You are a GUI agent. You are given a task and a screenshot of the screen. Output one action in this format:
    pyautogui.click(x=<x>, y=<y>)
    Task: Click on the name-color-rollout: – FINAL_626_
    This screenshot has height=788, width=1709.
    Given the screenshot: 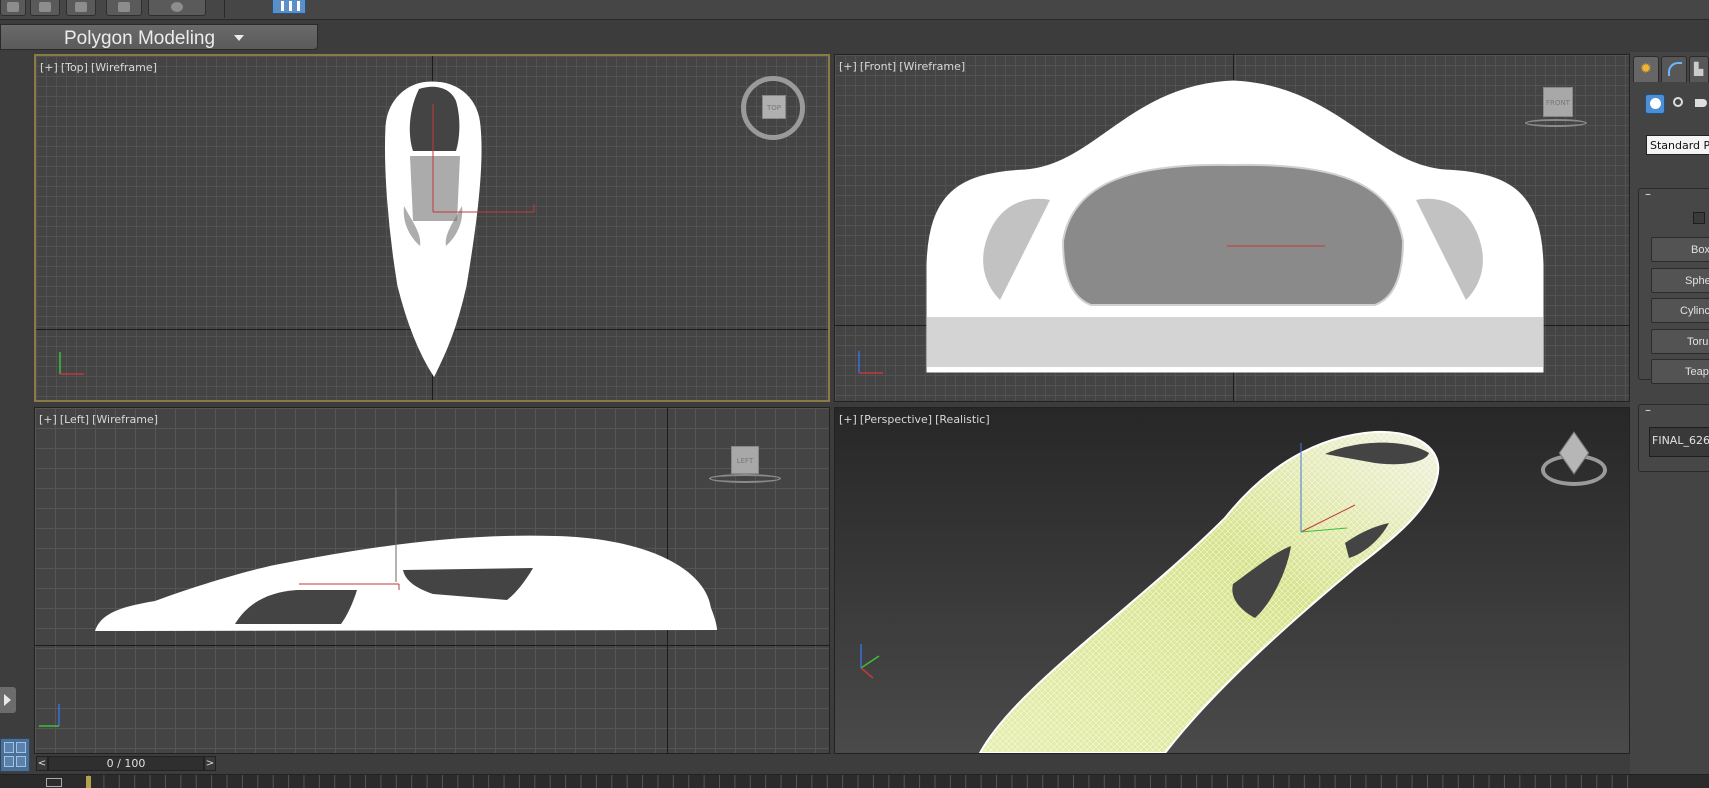 What is the action you would take?
    pyautogui.click(x=1673, y=437)
    